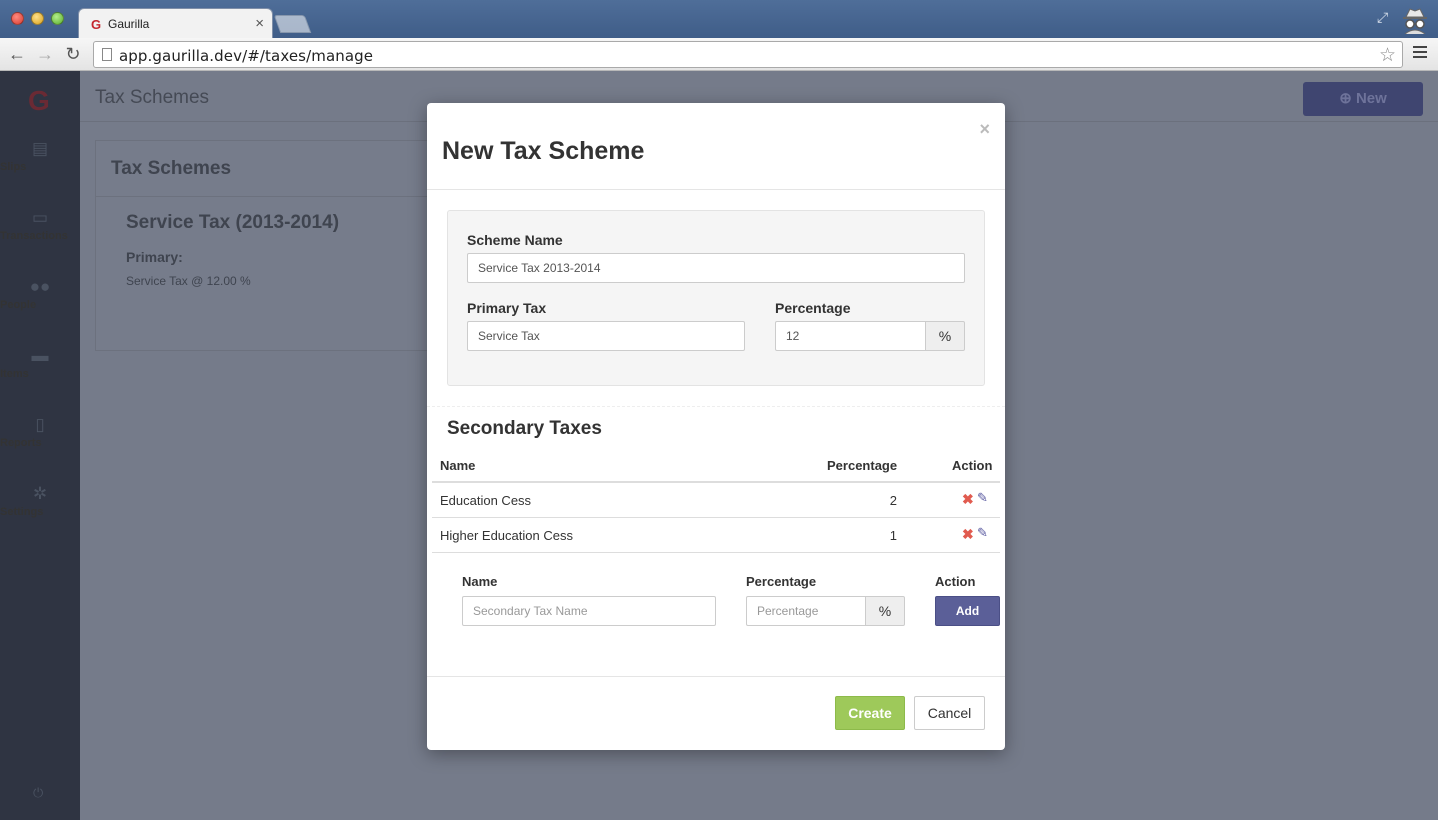 This screenshot has height=820, width=1438. What do you see at coordinates (73, 54) in the screenshot?
I see `reload-icon: ↻` at bounding box center [73, 54].